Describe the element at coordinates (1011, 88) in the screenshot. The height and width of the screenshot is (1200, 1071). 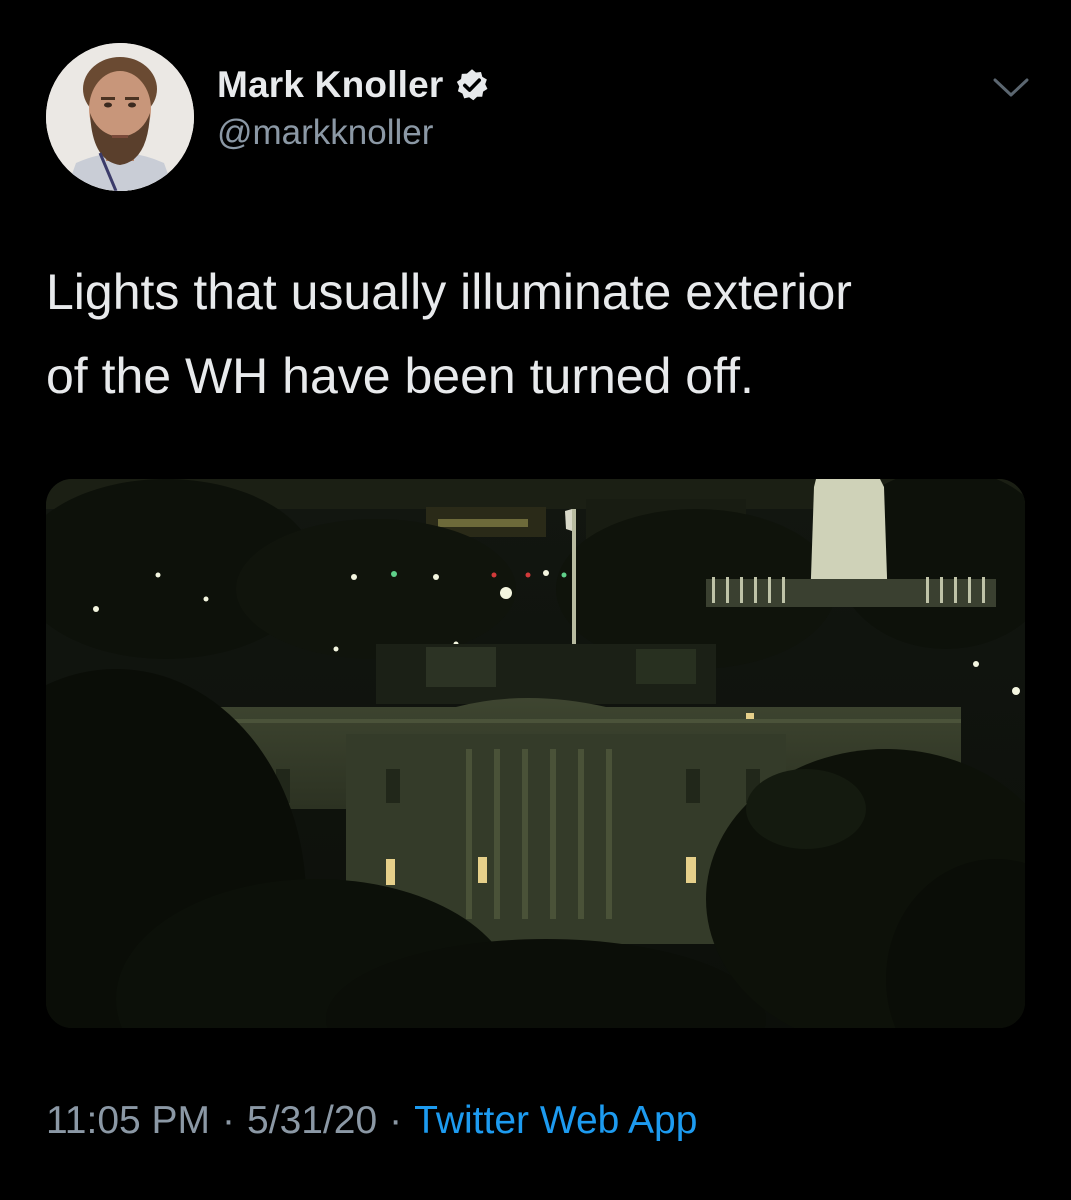
I see `chevron-down-icon` at that location.